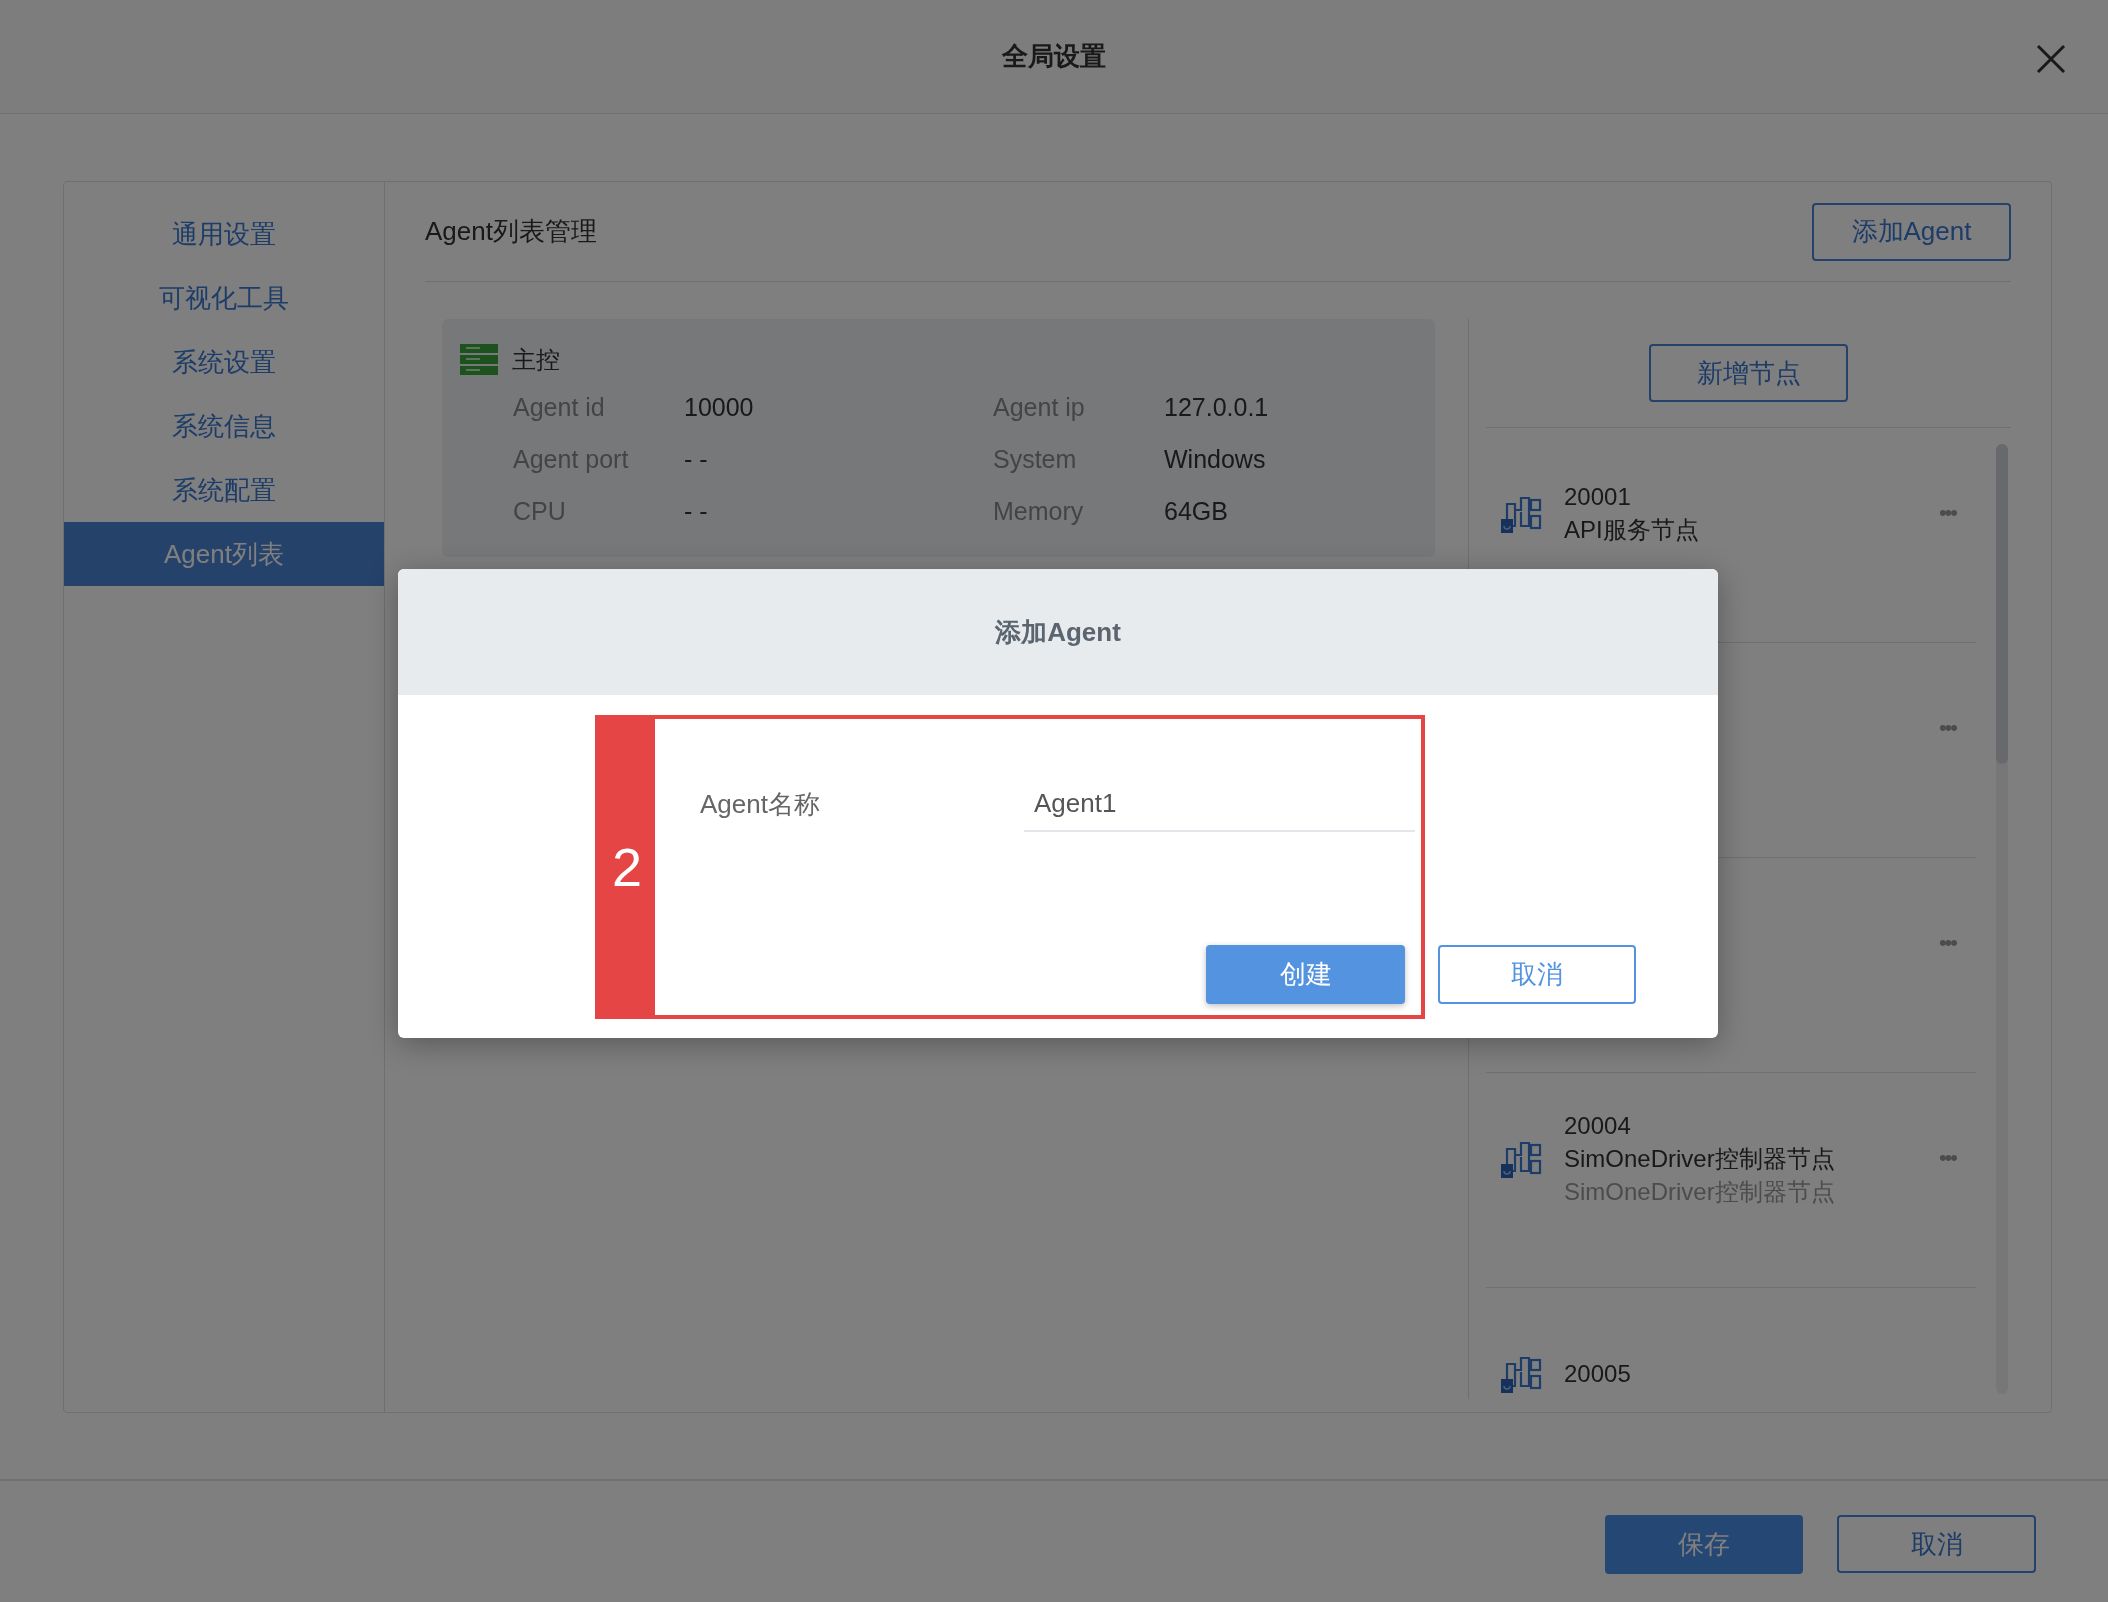 The image size is (2108, 1602). Describe the element at coordinates (479, 360) in the screenshot. I see `server-icon` at that location.